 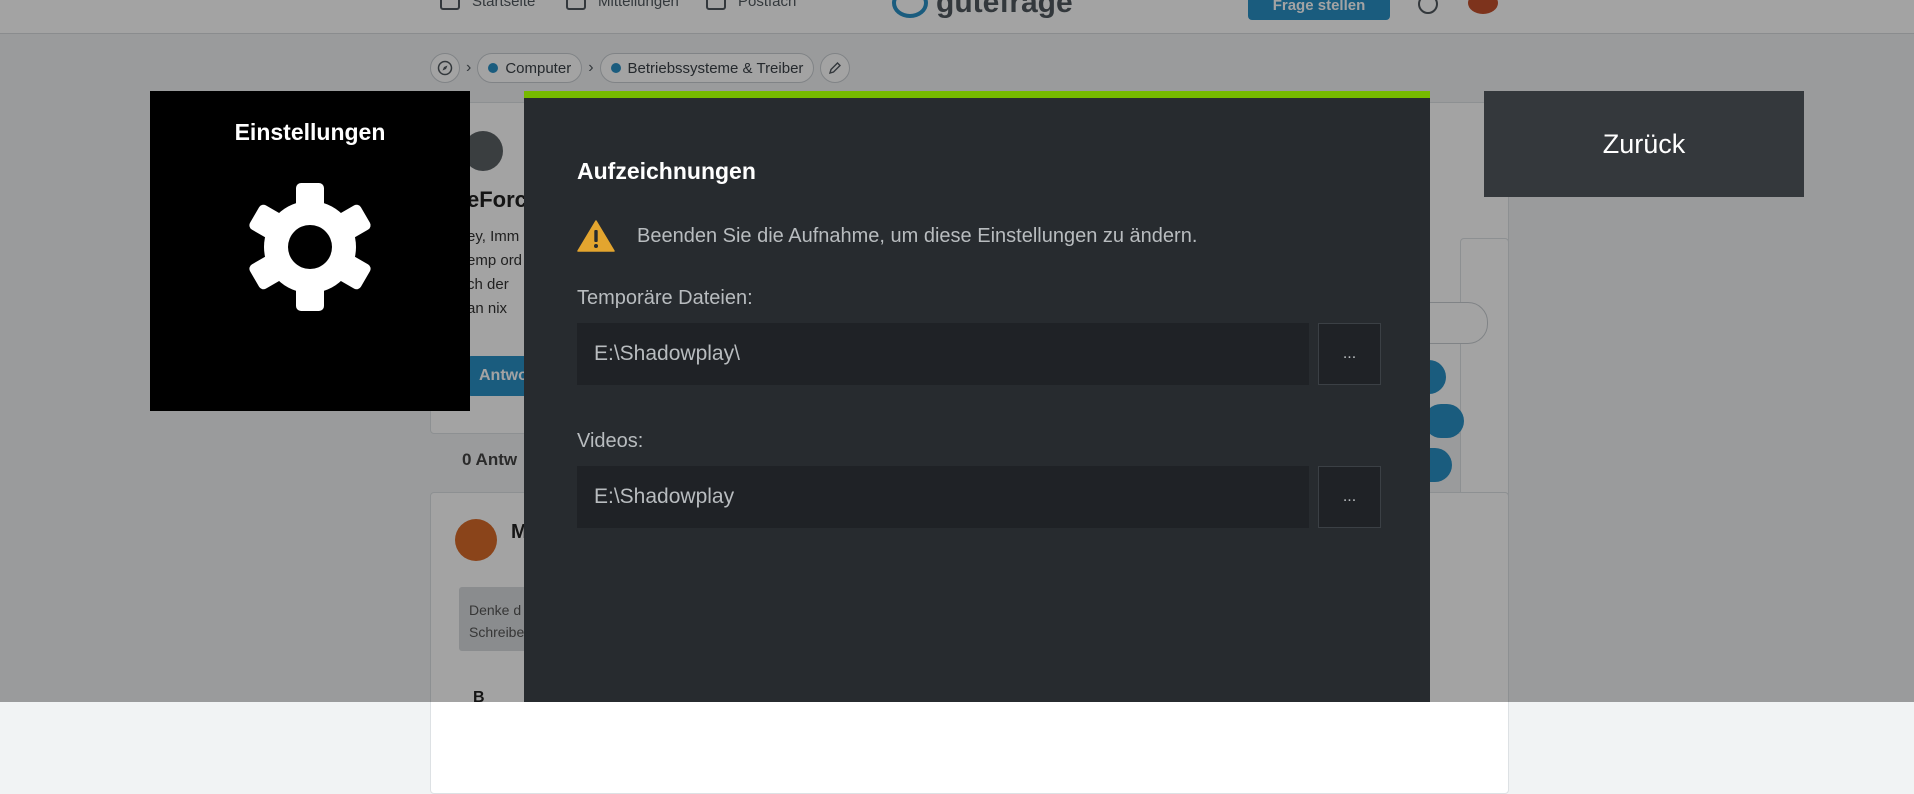 I want to click on warning-icon, so click(x=596, y=236).